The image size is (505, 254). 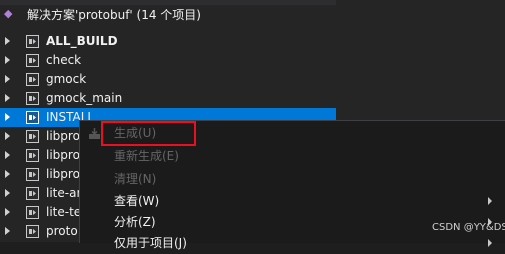 I want to click on menu-item-rebuild: 重新生成(E), so click(x=292, y=156).